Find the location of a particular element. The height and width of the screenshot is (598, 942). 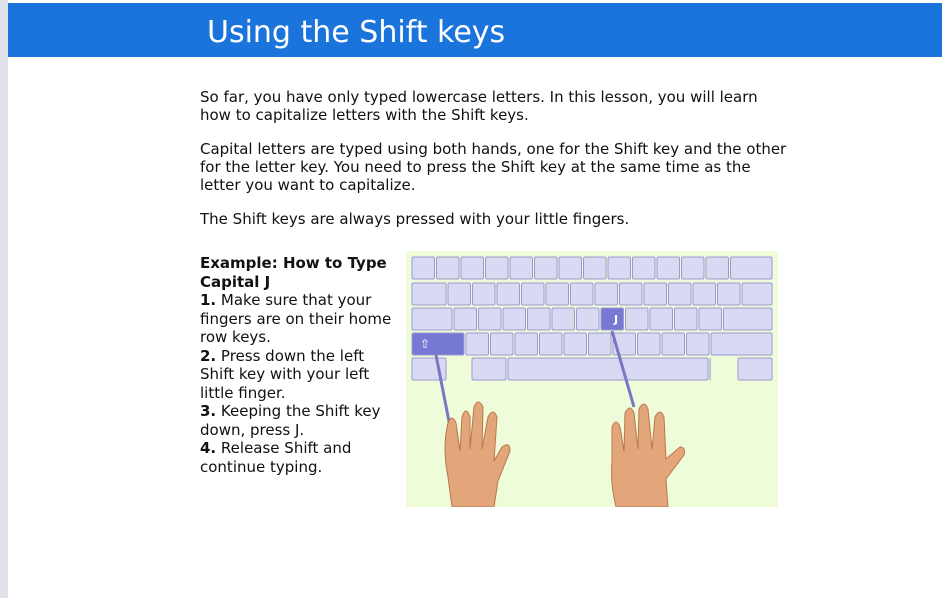

j-key-label: J is located at coordinates (615, 319).